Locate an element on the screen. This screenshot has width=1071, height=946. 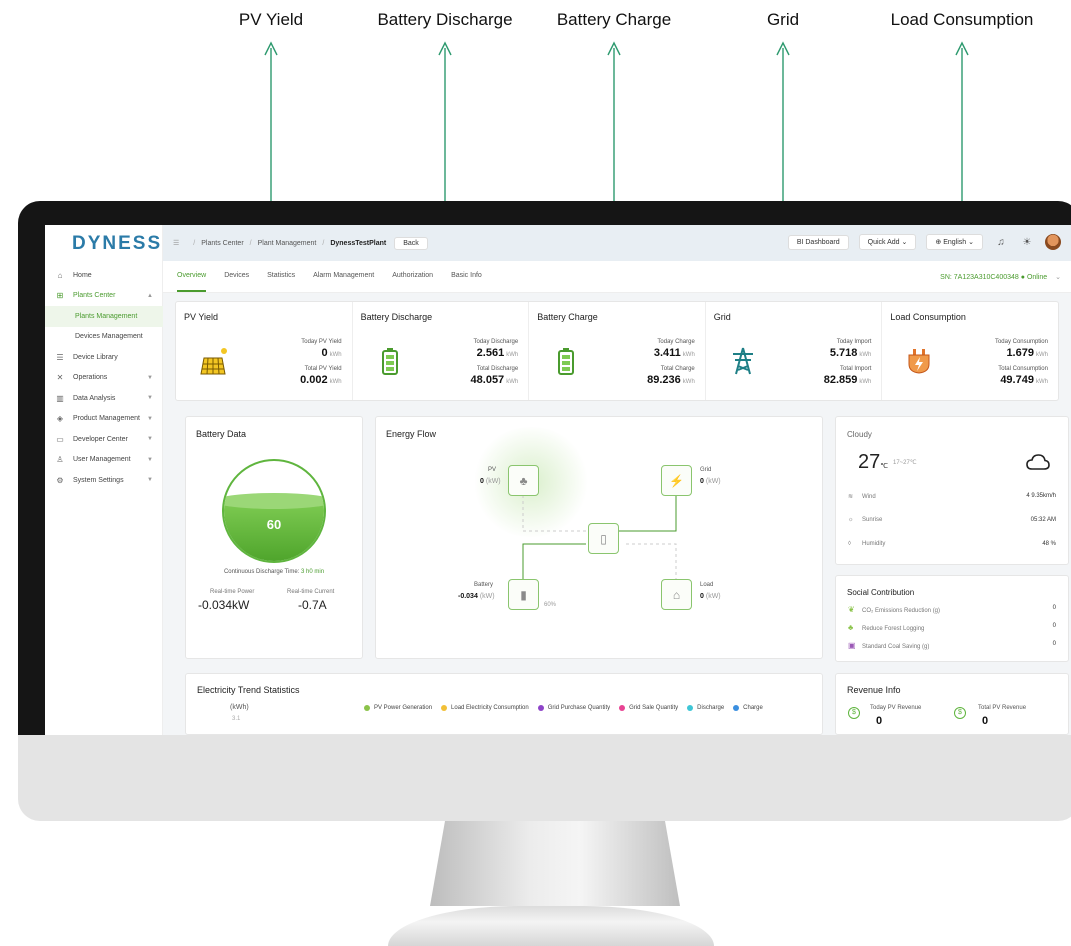
breadcrumb-plants-center: Plants Center is located at coordinates (222, 243).